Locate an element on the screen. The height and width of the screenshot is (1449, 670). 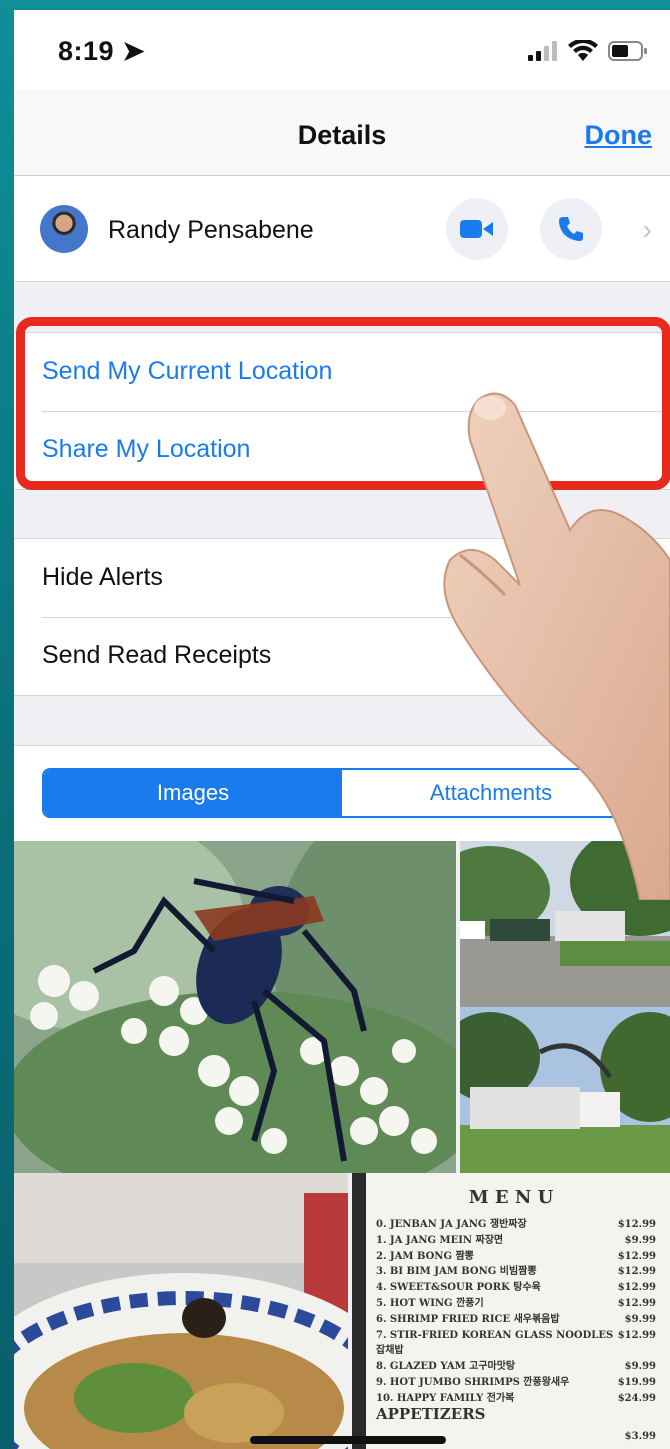
menu-item-row: 4. SWEET&SOUR PORK 탕수육 $12.99 is located at coordinates (516, 1288).